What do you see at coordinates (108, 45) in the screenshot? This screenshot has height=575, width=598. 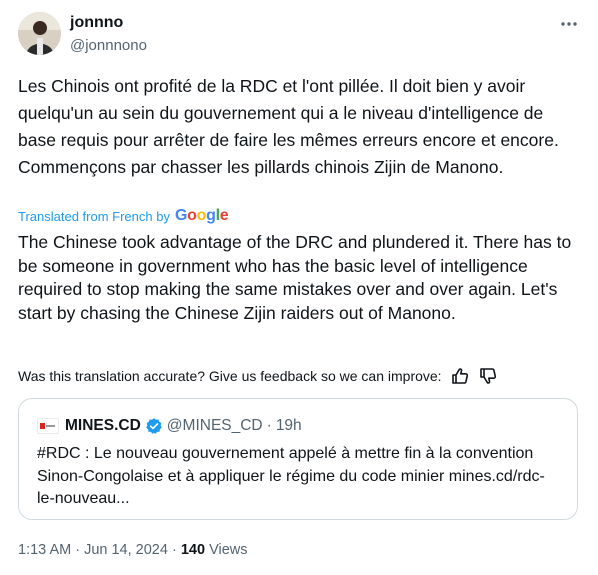 I see `author-handle: @jonnnono` at bounding box center [108, 45].